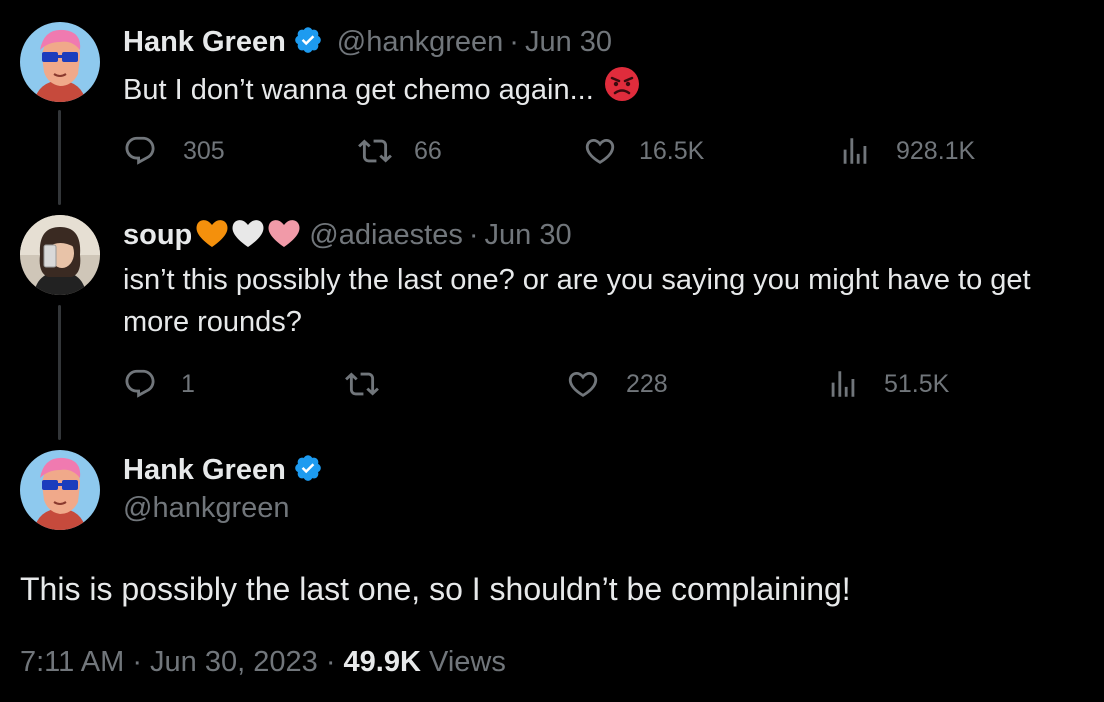 Image resolution: width=1104 pixels, height=702 pixels. Describe the element at coordinates (248, 235) in the screenshot. I see `white-heart-icon` at that location.